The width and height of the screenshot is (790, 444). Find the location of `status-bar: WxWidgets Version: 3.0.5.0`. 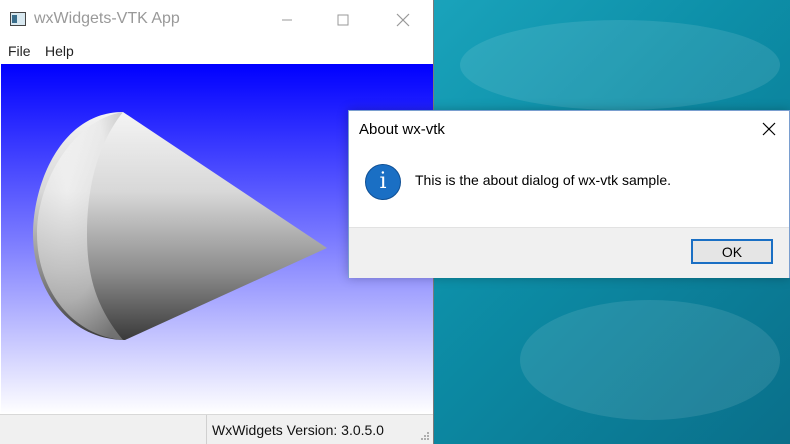

status-bar: WxWidgets Version: 3.0.5.0 is located at coordinates (216, 429).